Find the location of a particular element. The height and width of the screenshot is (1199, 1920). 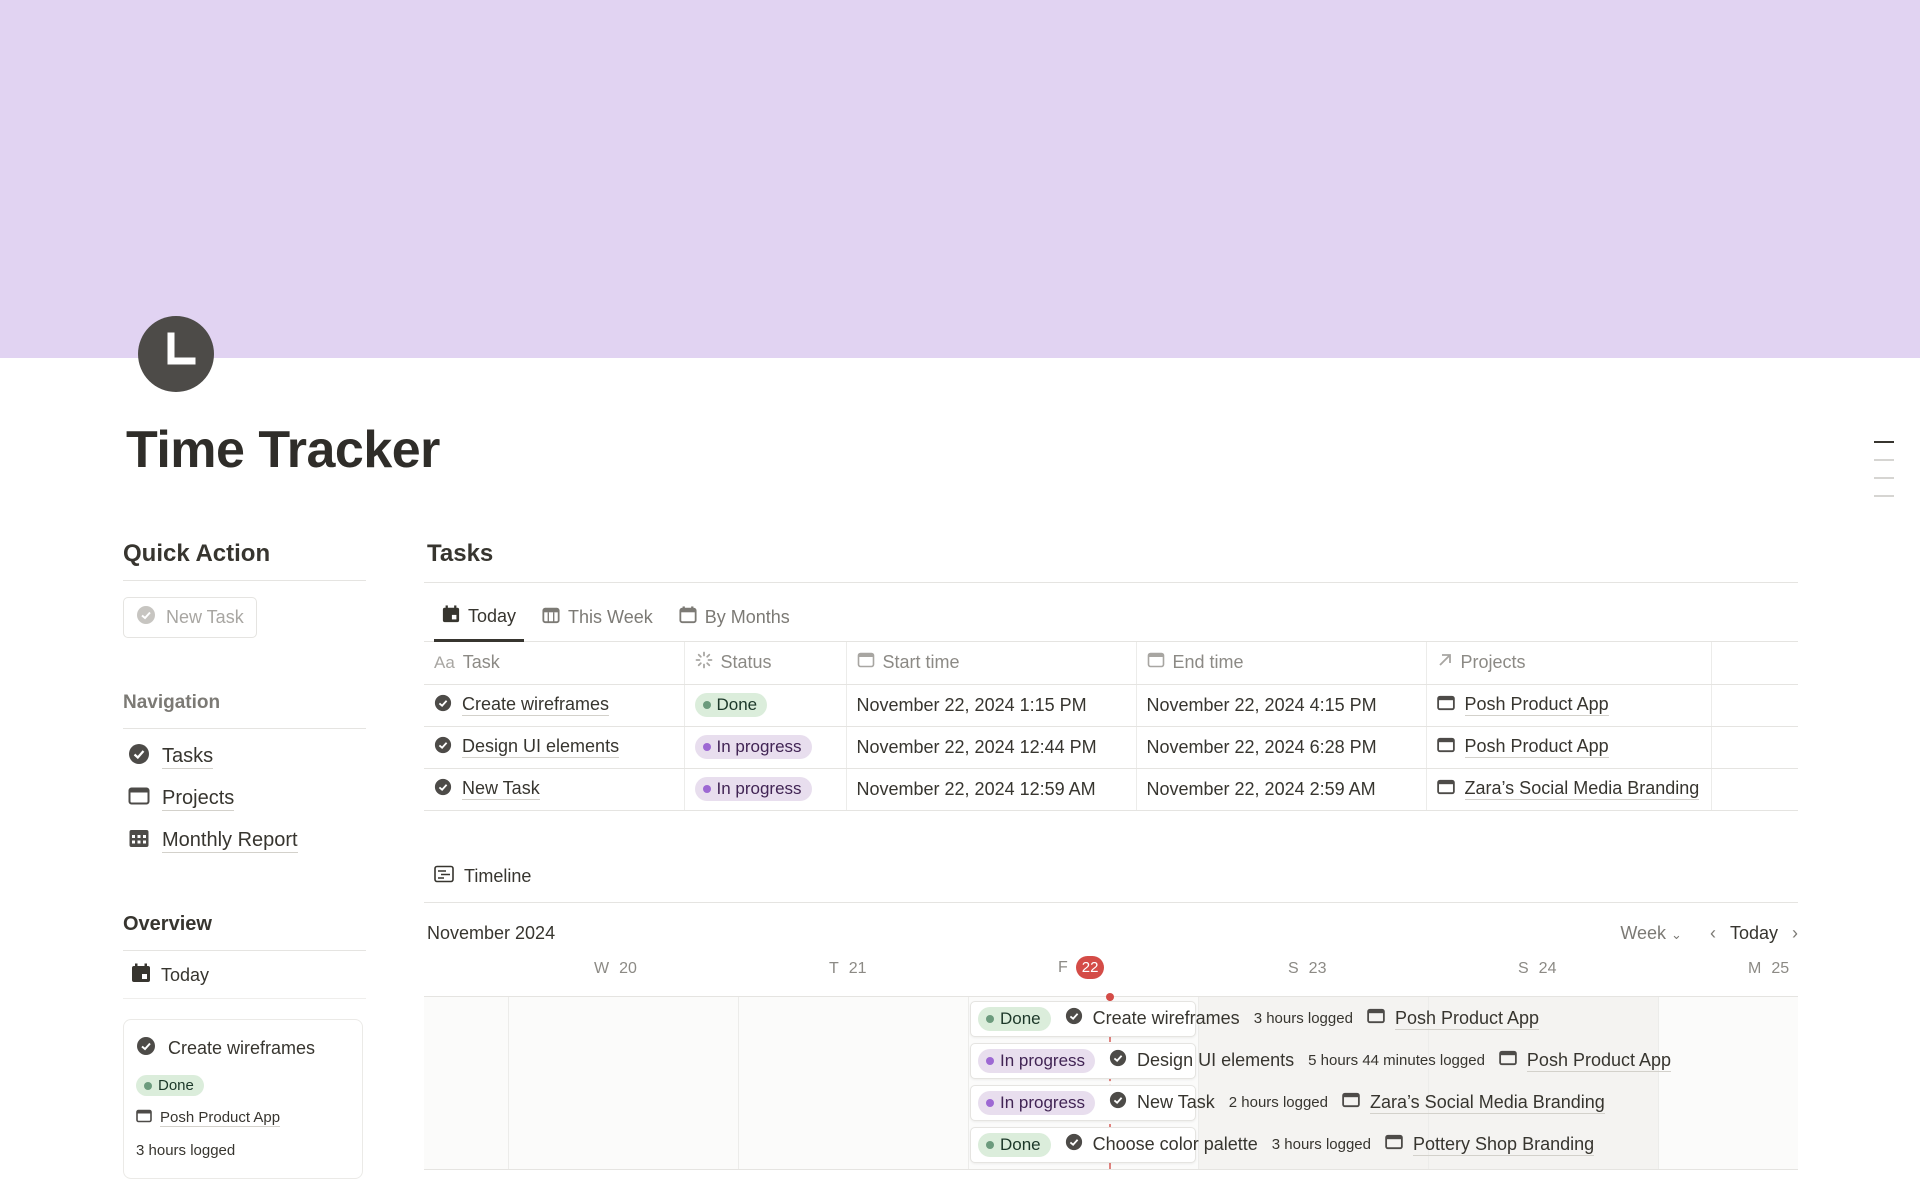

day-label: T 21 is located at coordinates (848, 968).